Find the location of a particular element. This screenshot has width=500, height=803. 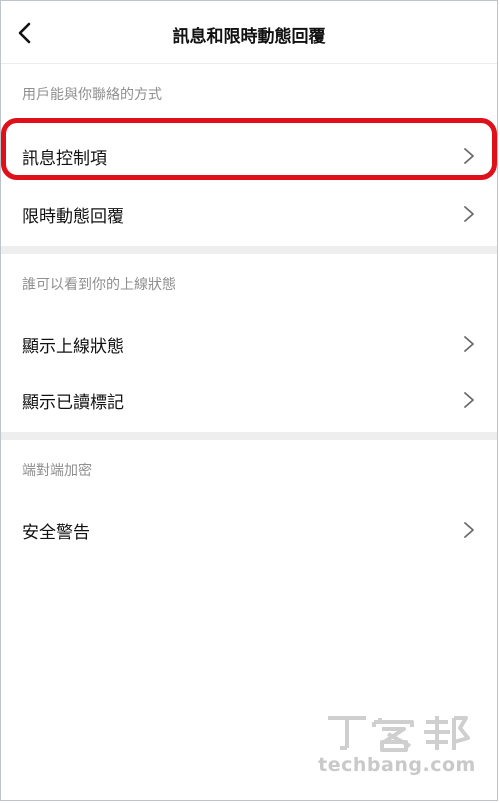

nav-header: 訊息和限時動態回覆 is located at coordinates (249, 32).